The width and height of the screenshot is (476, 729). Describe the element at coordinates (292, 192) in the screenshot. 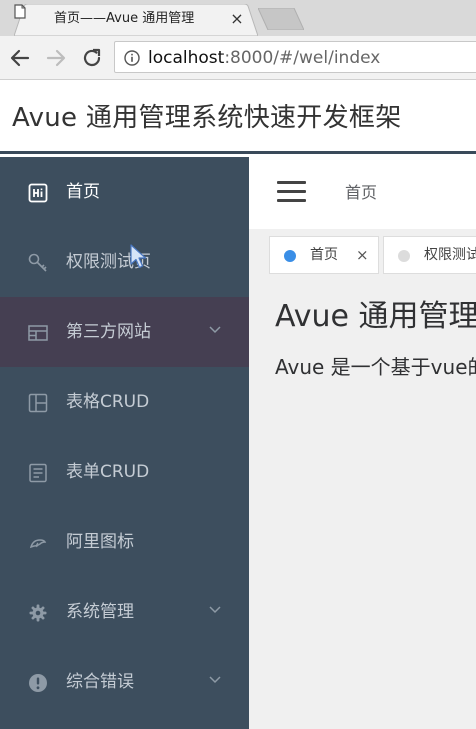

I see `menu-toggle-icon` at that location.